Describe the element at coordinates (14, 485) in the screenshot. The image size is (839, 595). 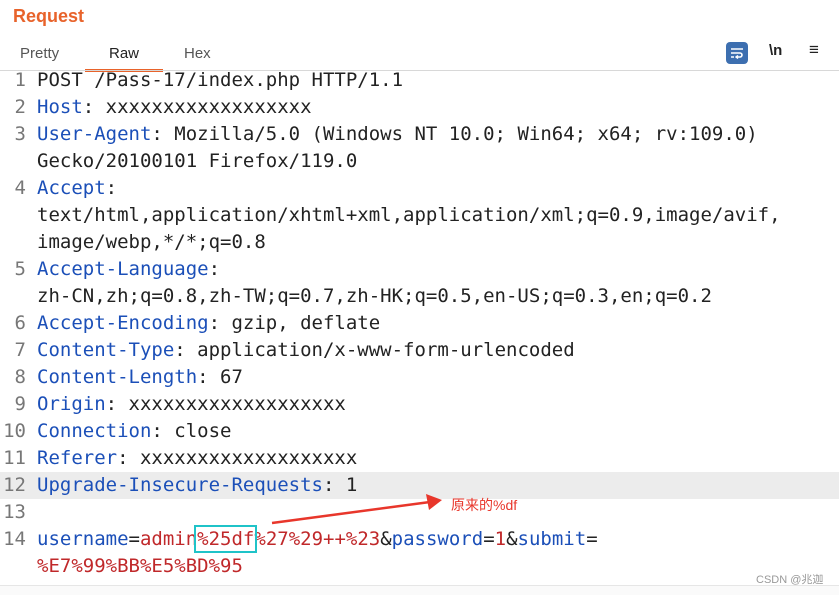
I see `line-number: 12` at that location.